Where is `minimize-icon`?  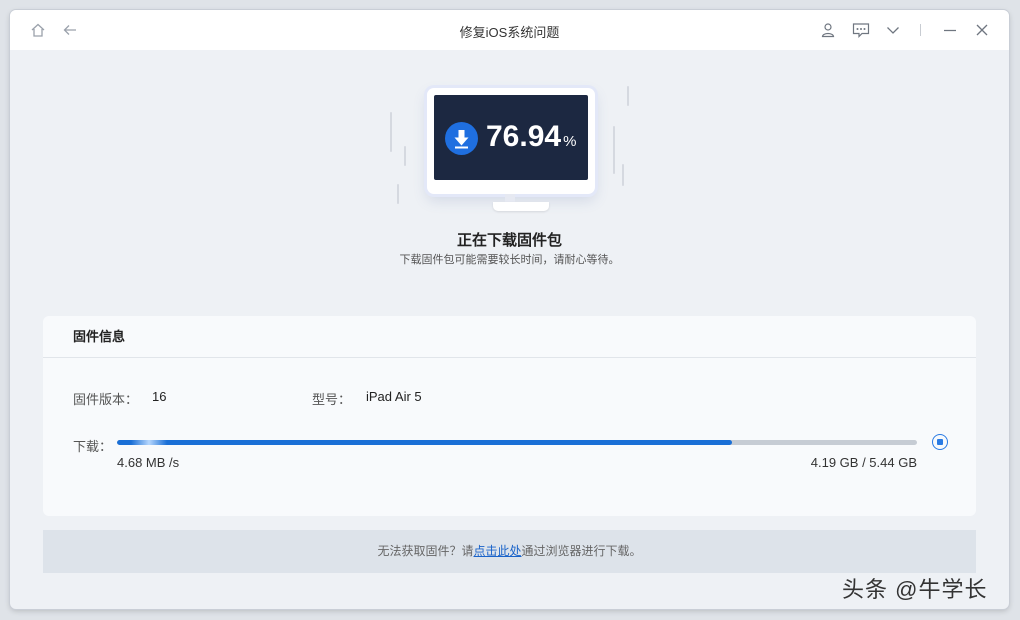 minimize-icon is located at coordinates (950, 30).